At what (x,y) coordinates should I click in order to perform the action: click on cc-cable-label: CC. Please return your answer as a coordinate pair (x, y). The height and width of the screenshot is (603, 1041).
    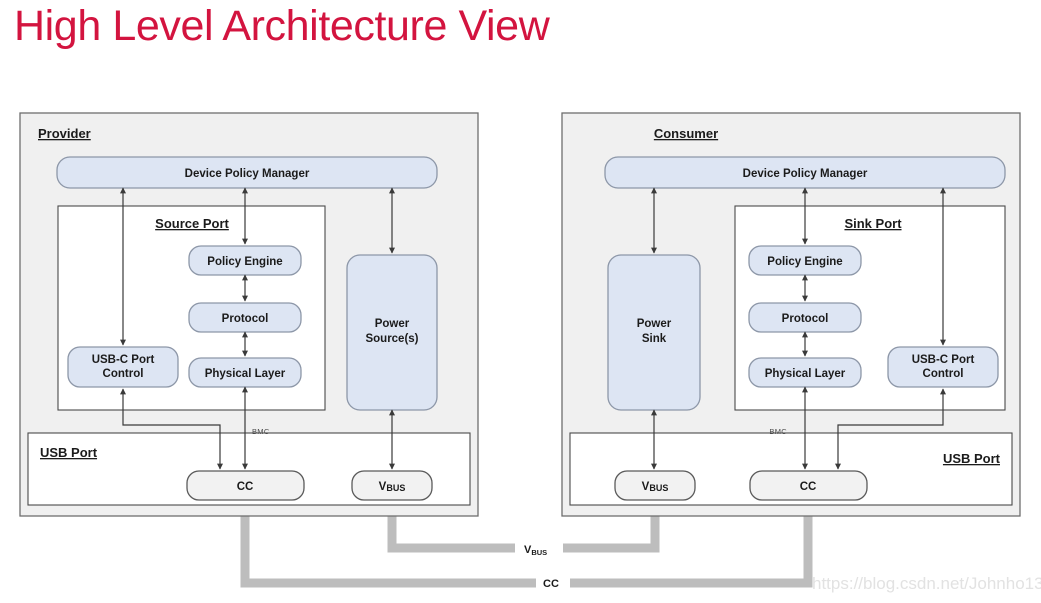
    Looking at the image, I should click on (551, 584).